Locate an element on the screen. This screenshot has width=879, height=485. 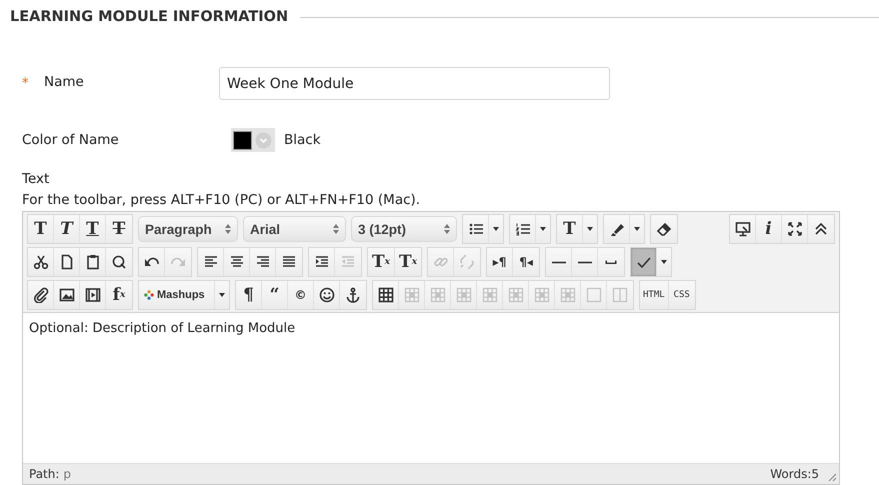
path-value: p is located at coordinates (67, 474).